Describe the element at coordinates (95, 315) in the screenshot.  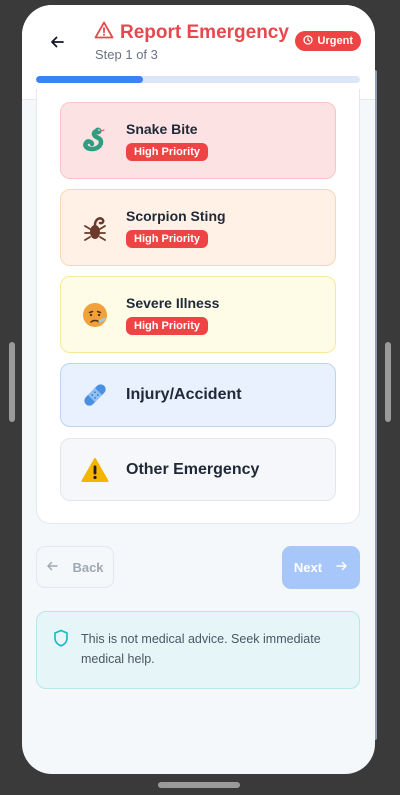
I see `sick-face-icon` at that location.